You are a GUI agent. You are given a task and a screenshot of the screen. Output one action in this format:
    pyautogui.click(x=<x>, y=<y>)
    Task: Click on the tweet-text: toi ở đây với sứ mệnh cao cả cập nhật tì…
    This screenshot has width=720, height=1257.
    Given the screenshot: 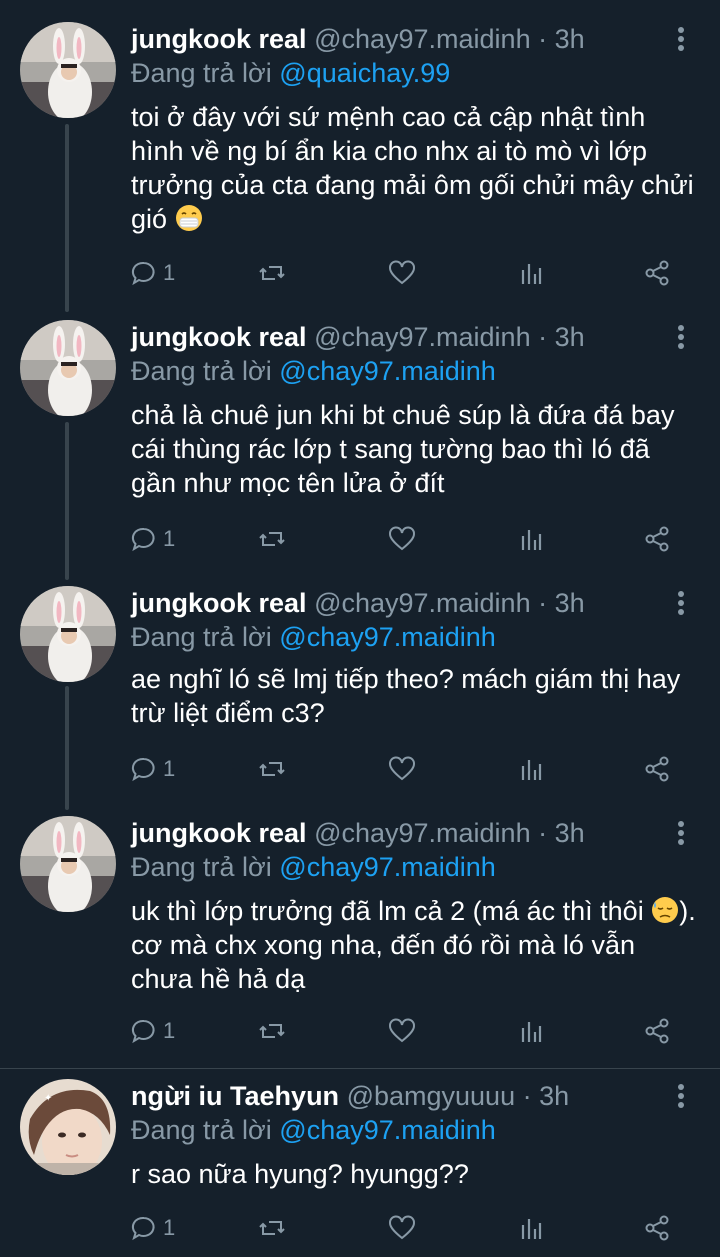 What is the action you would take?
    pyautogui.click(x=416, y=168)
    